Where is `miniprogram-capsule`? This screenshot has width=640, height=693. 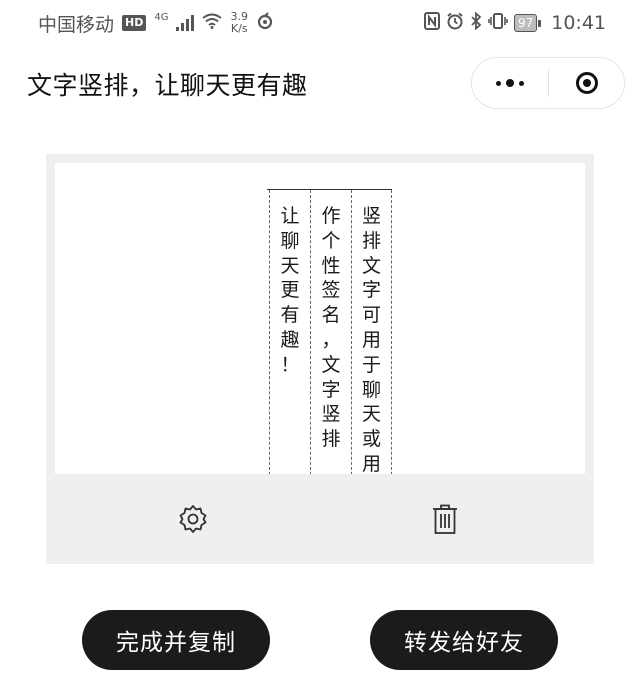 miniprogram-capsule is located at coordinates (548, 83).